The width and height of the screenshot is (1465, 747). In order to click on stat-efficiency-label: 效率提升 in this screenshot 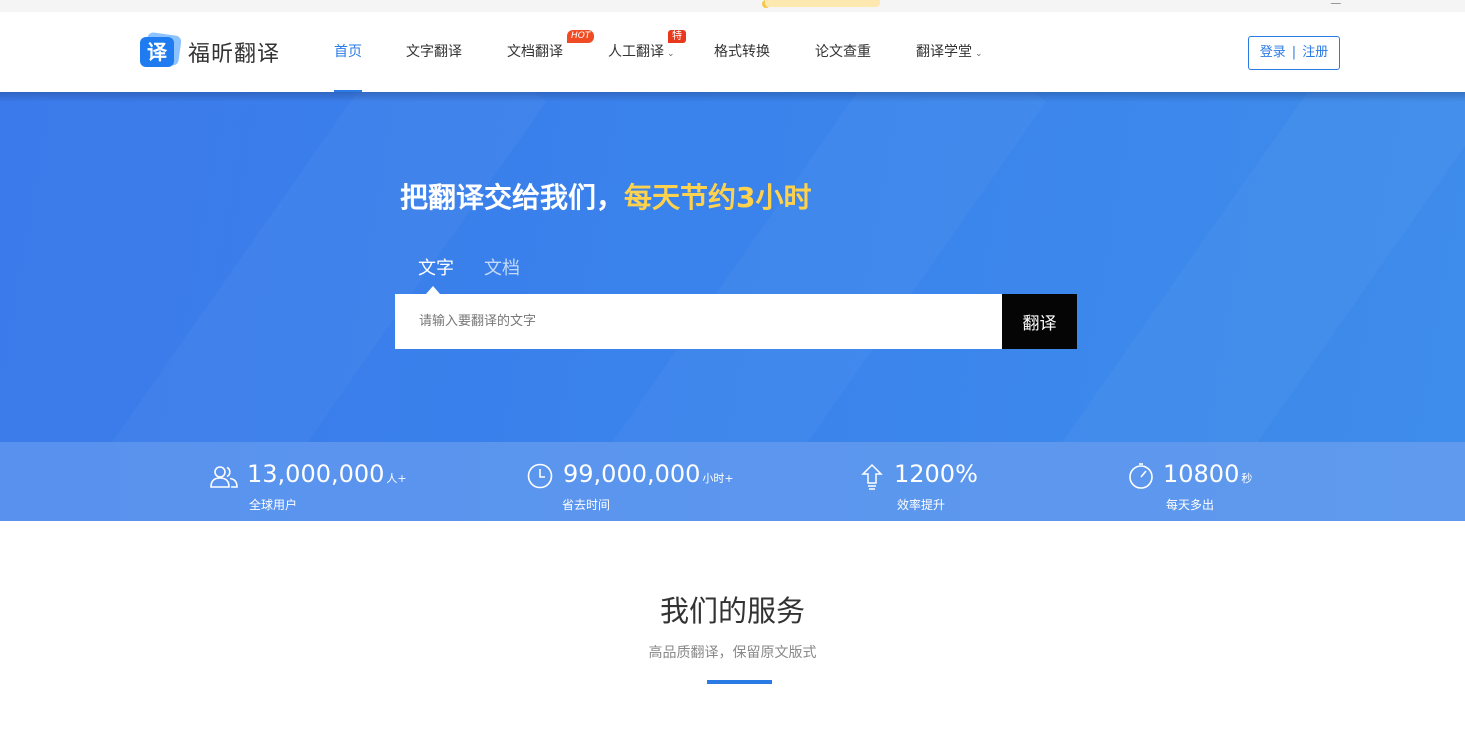, I will do `click(921, 505)`.